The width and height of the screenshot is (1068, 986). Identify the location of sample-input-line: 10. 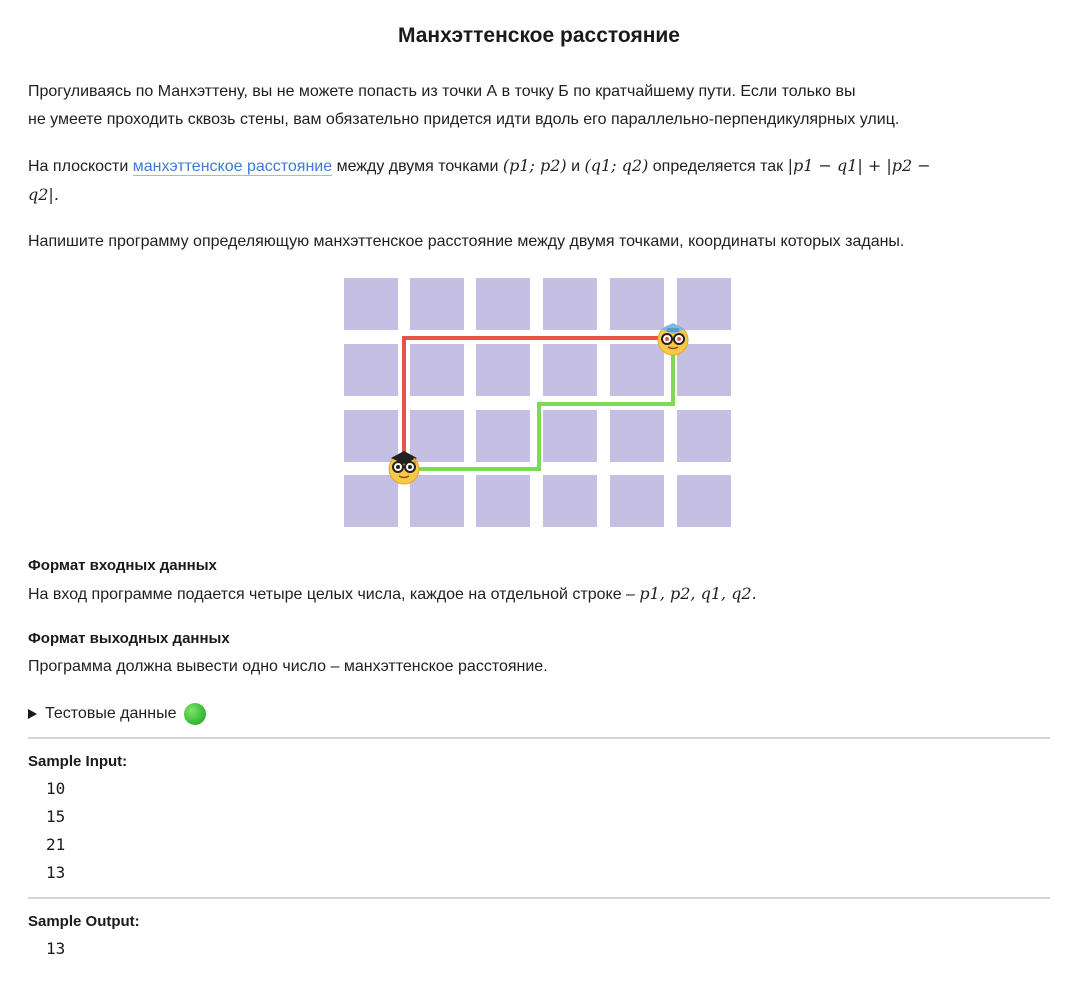
(56, 788).